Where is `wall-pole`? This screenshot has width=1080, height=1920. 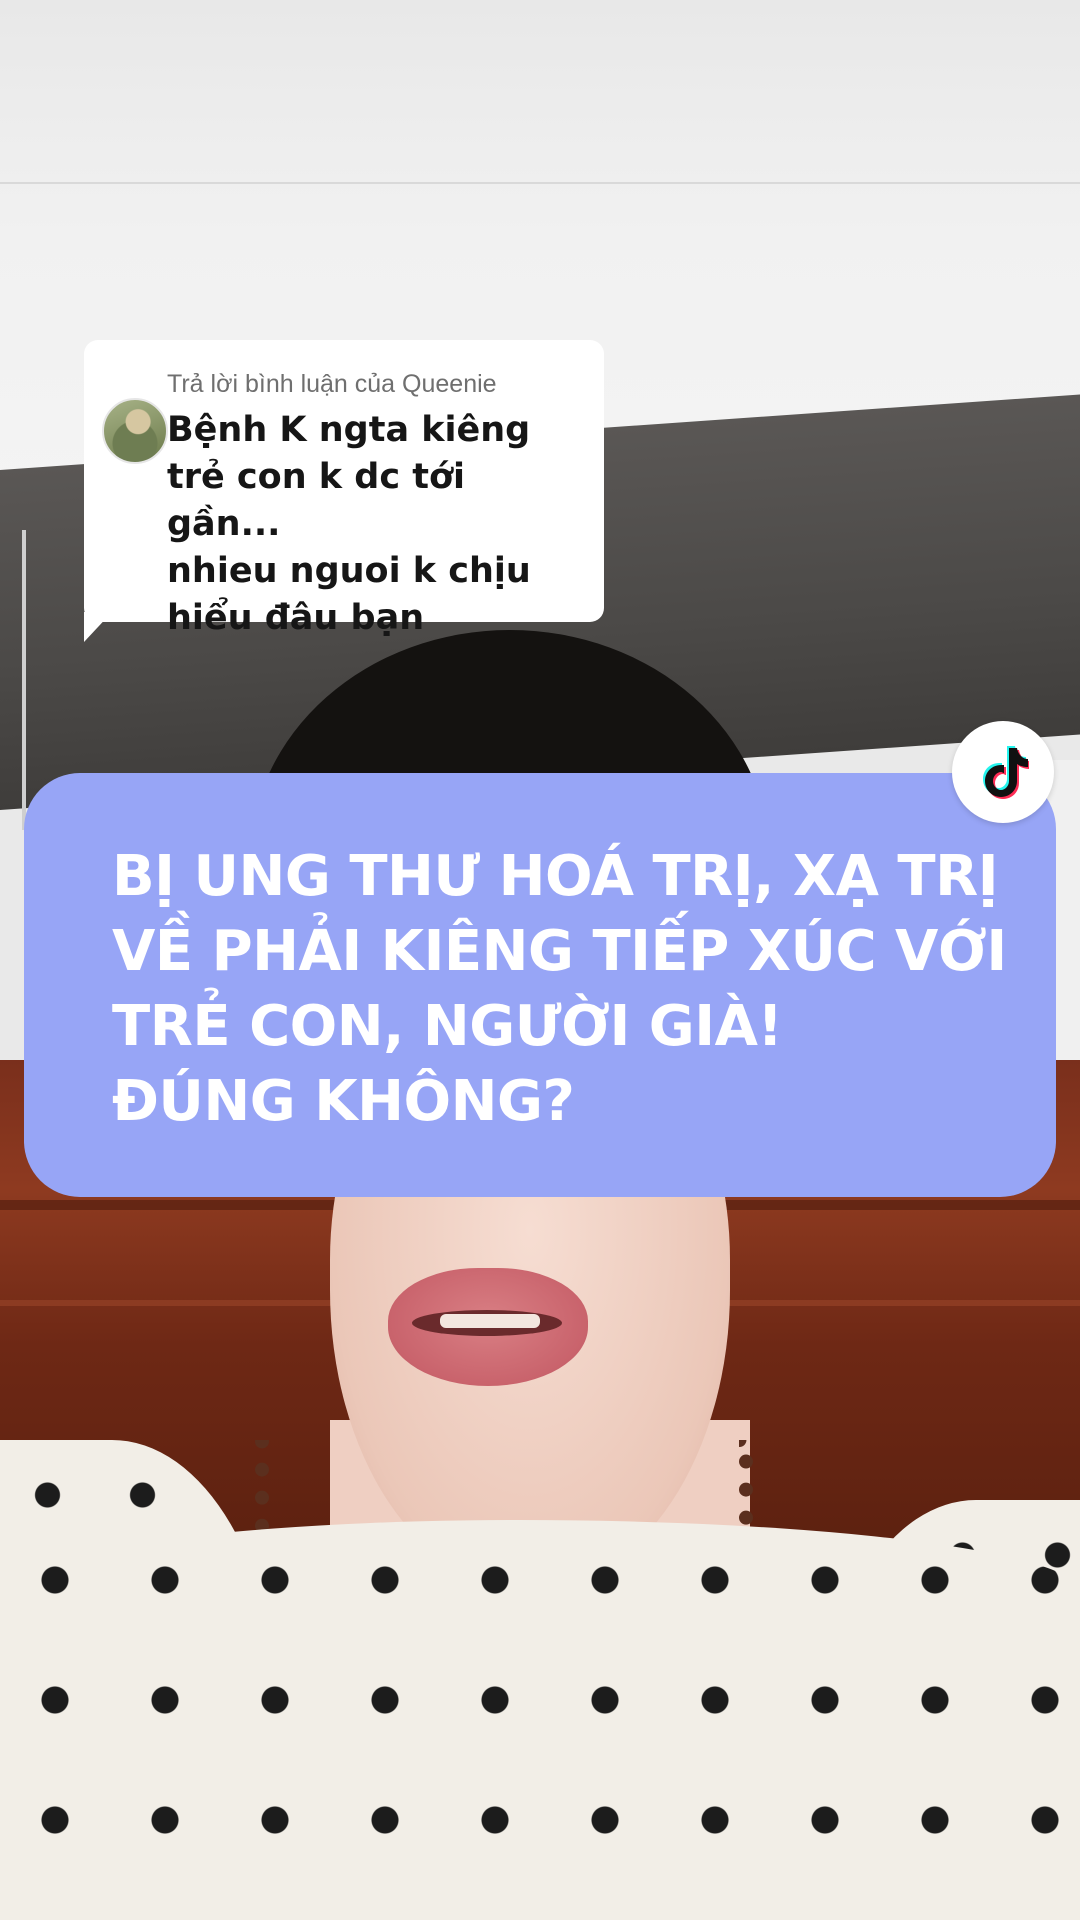
wall-pole is located at coordinates (24, 680).